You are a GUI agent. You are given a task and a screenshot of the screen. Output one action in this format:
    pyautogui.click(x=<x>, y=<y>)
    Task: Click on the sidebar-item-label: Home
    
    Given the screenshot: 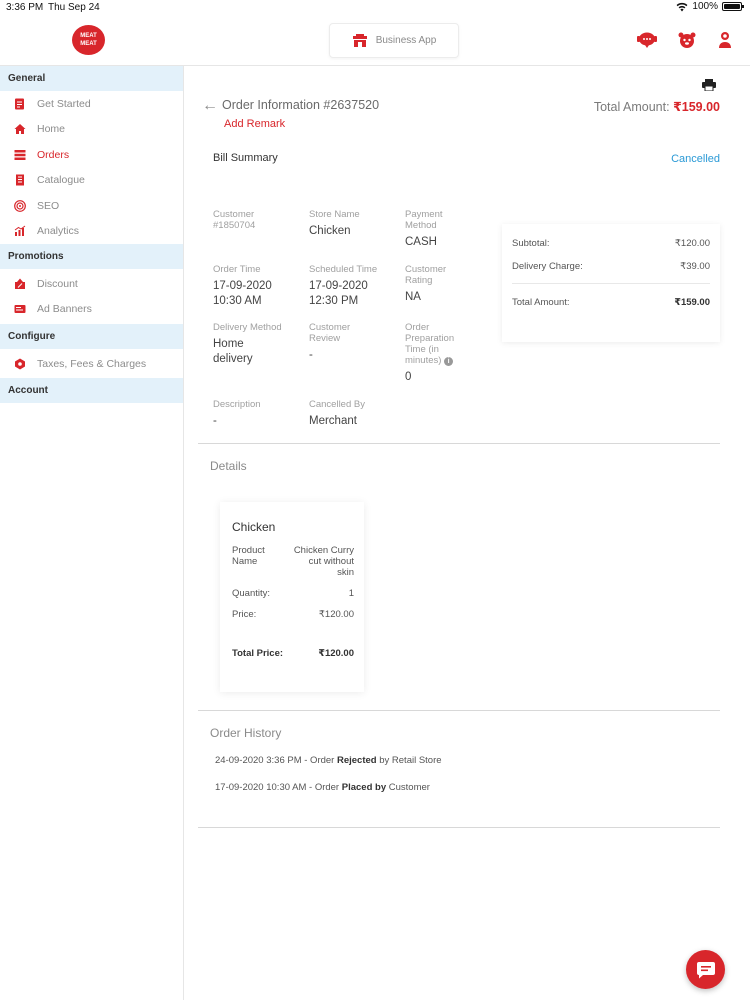 What is the action you would take?
    pyautogui.click(x=51, y=129)
    